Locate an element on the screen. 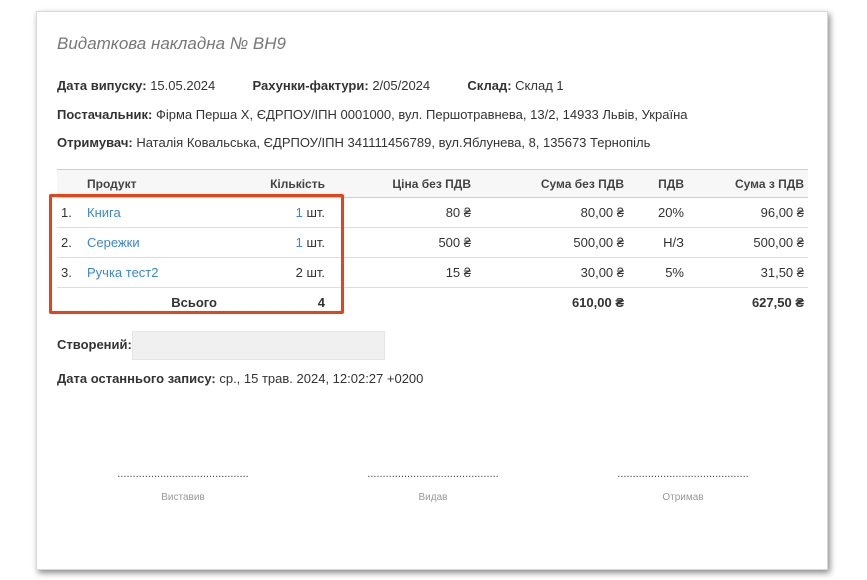 This screenshot has width=867, height=580. header-price-no-vat: Ціна без ПДВ is located at coordinates (402, 183).